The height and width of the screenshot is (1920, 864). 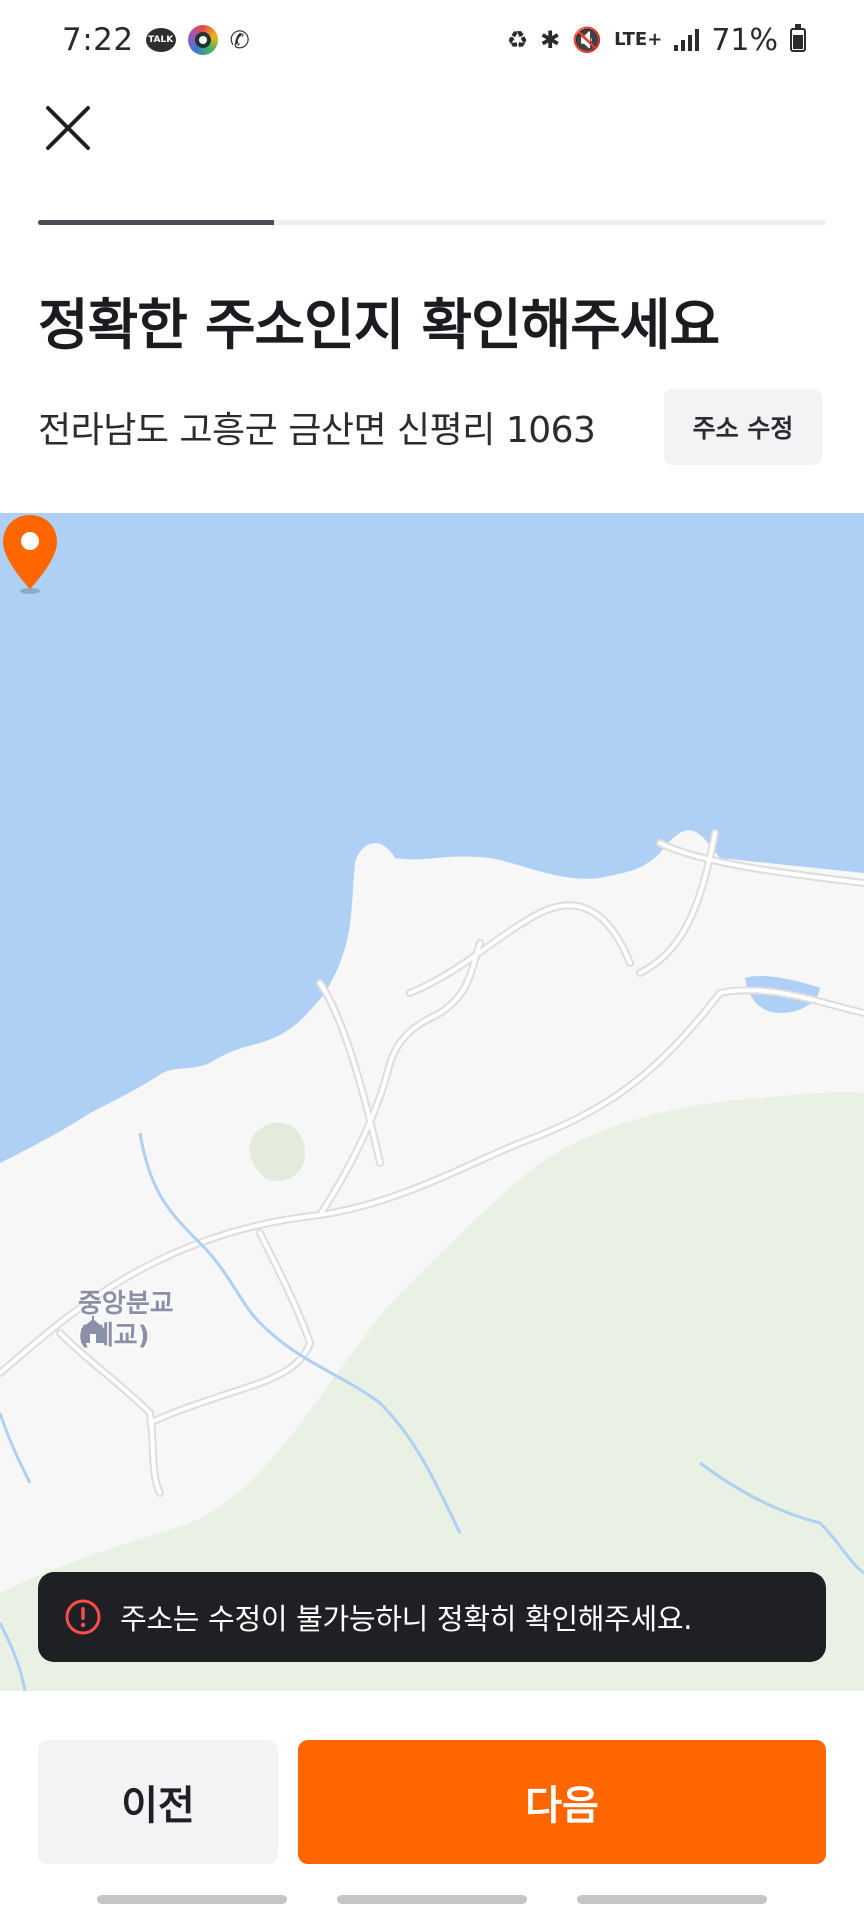 What do you see at coordinates (160, 40) in the screenshot?
I see `kakaotalk-icon: TALK` at bounding box center [160, 40].